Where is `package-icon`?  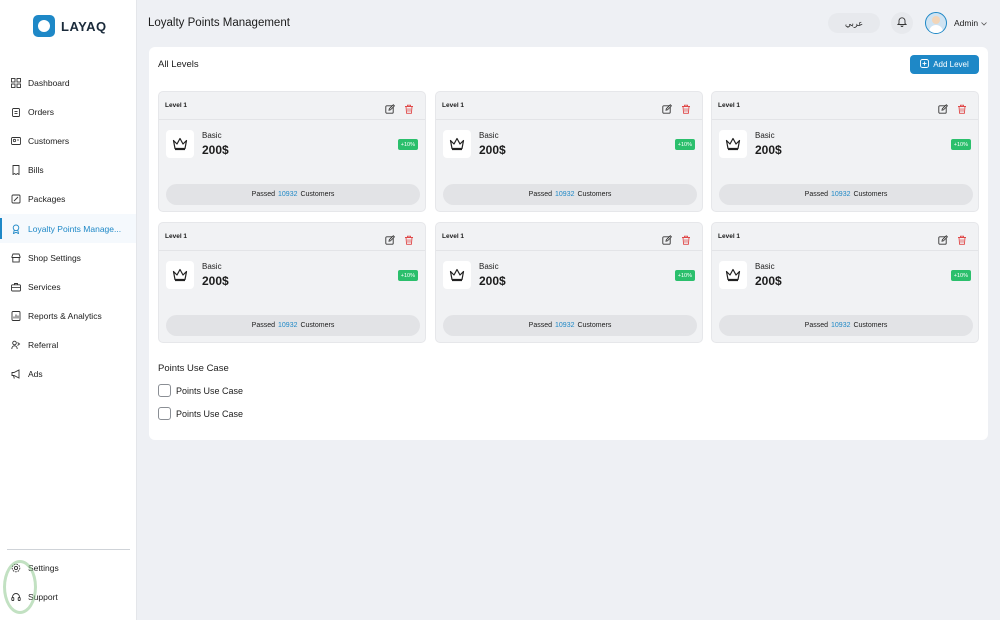
package-icon is located at coordinates (16, 199).